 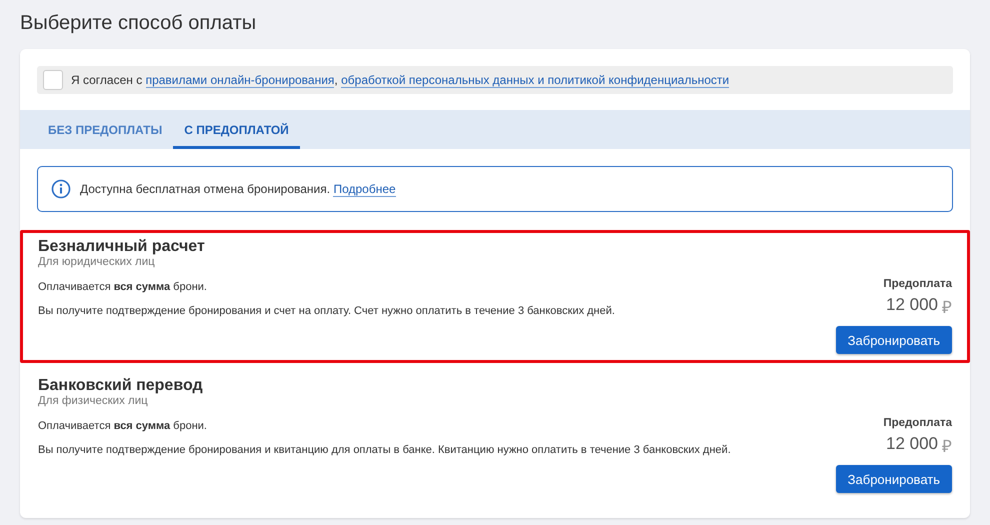 I want to click on option-subtitle: Для физических лиц, so click(x=93, y=401).